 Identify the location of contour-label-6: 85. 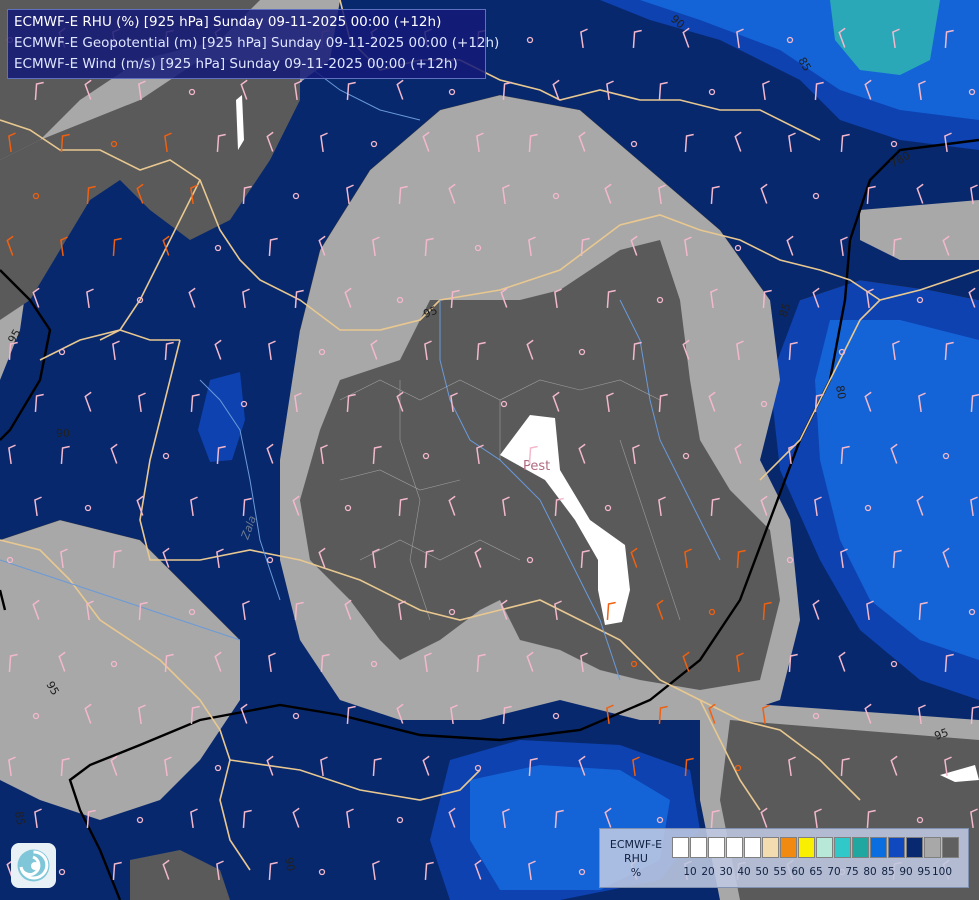
(19, 818).